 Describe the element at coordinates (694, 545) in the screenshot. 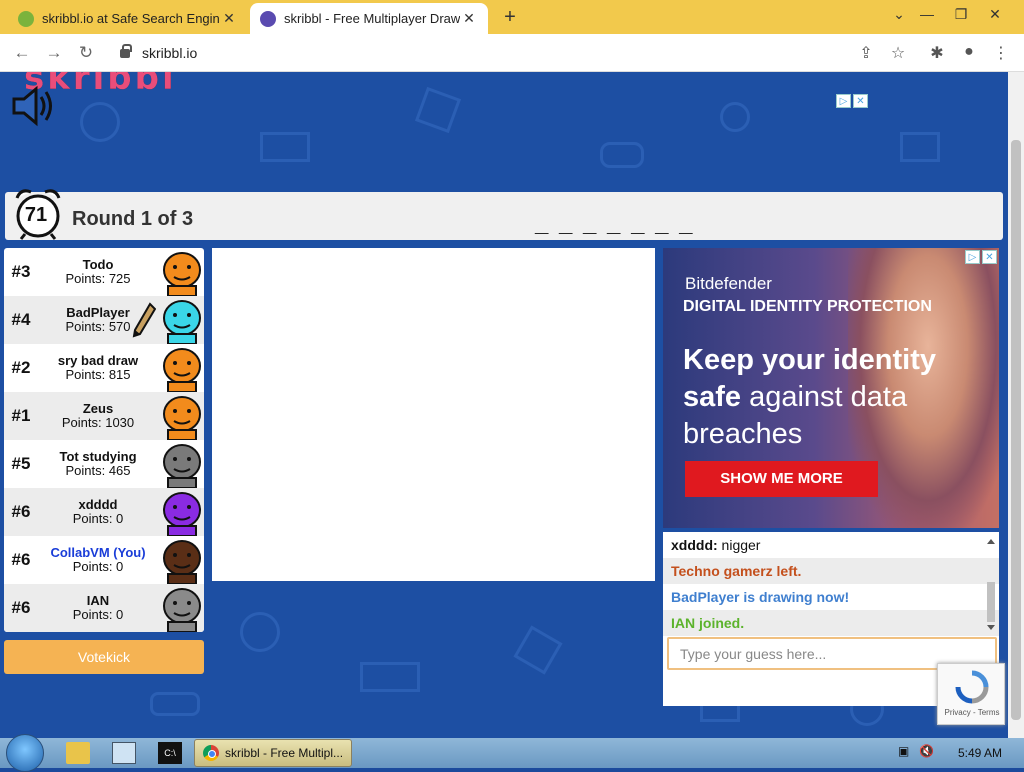

I see `chat-username: xdddd:` at that location.